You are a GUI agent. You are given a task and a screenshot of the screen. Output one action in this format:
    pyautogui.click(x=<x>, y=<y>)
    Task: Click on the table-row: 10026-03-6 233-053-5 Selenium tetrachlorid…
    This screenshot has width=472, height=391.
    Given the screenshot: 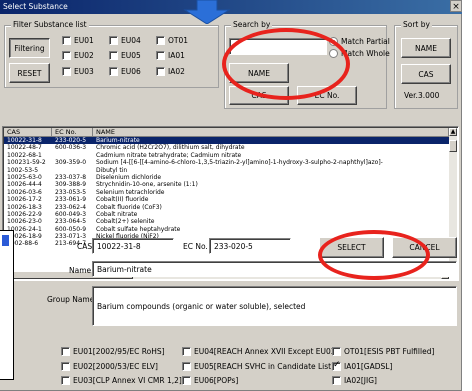 What is the action you would take?
    pyautogui.click(x=226, y=192)
    